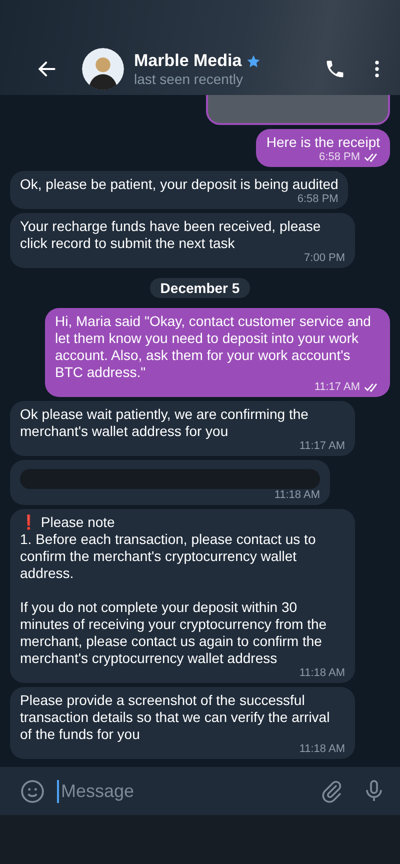 This screenshot has width=400, height=864. What do you see at coordinates (335, 69) in the screenshot?
I see `phone-icon` at bounding box center [335, 69].